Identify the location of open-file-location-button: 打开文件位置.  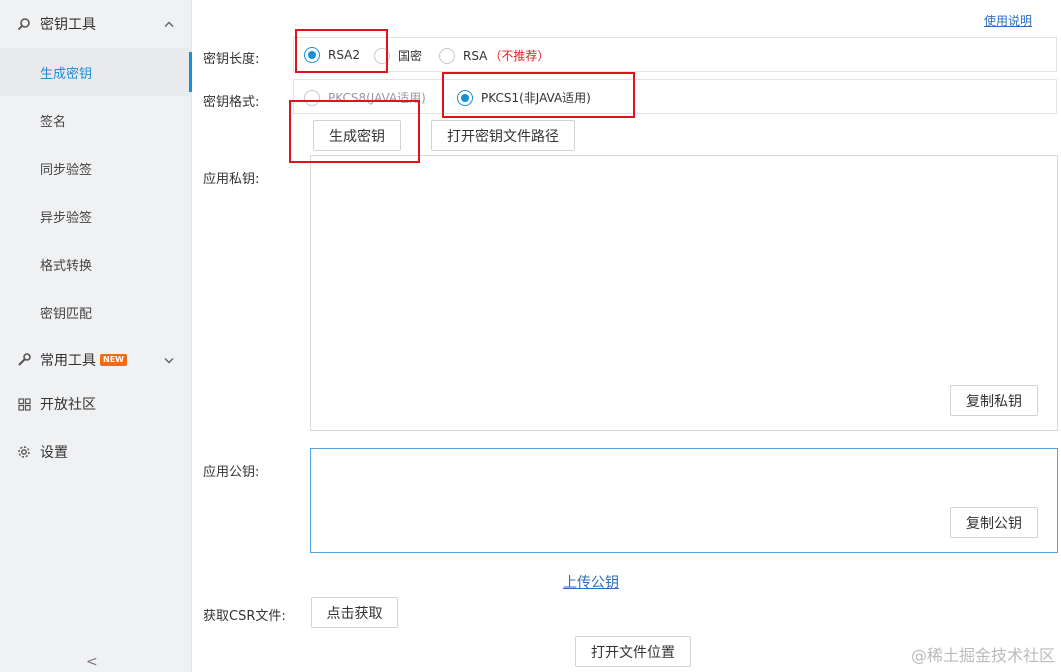
(633, 651).